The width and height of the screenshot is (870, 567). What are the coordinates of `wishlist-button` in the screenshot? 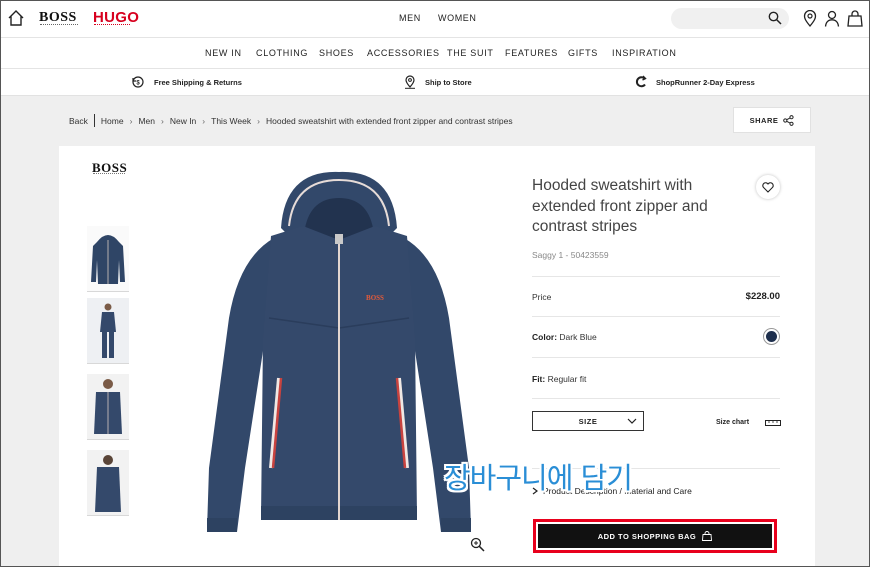 It's located at (768, 187).